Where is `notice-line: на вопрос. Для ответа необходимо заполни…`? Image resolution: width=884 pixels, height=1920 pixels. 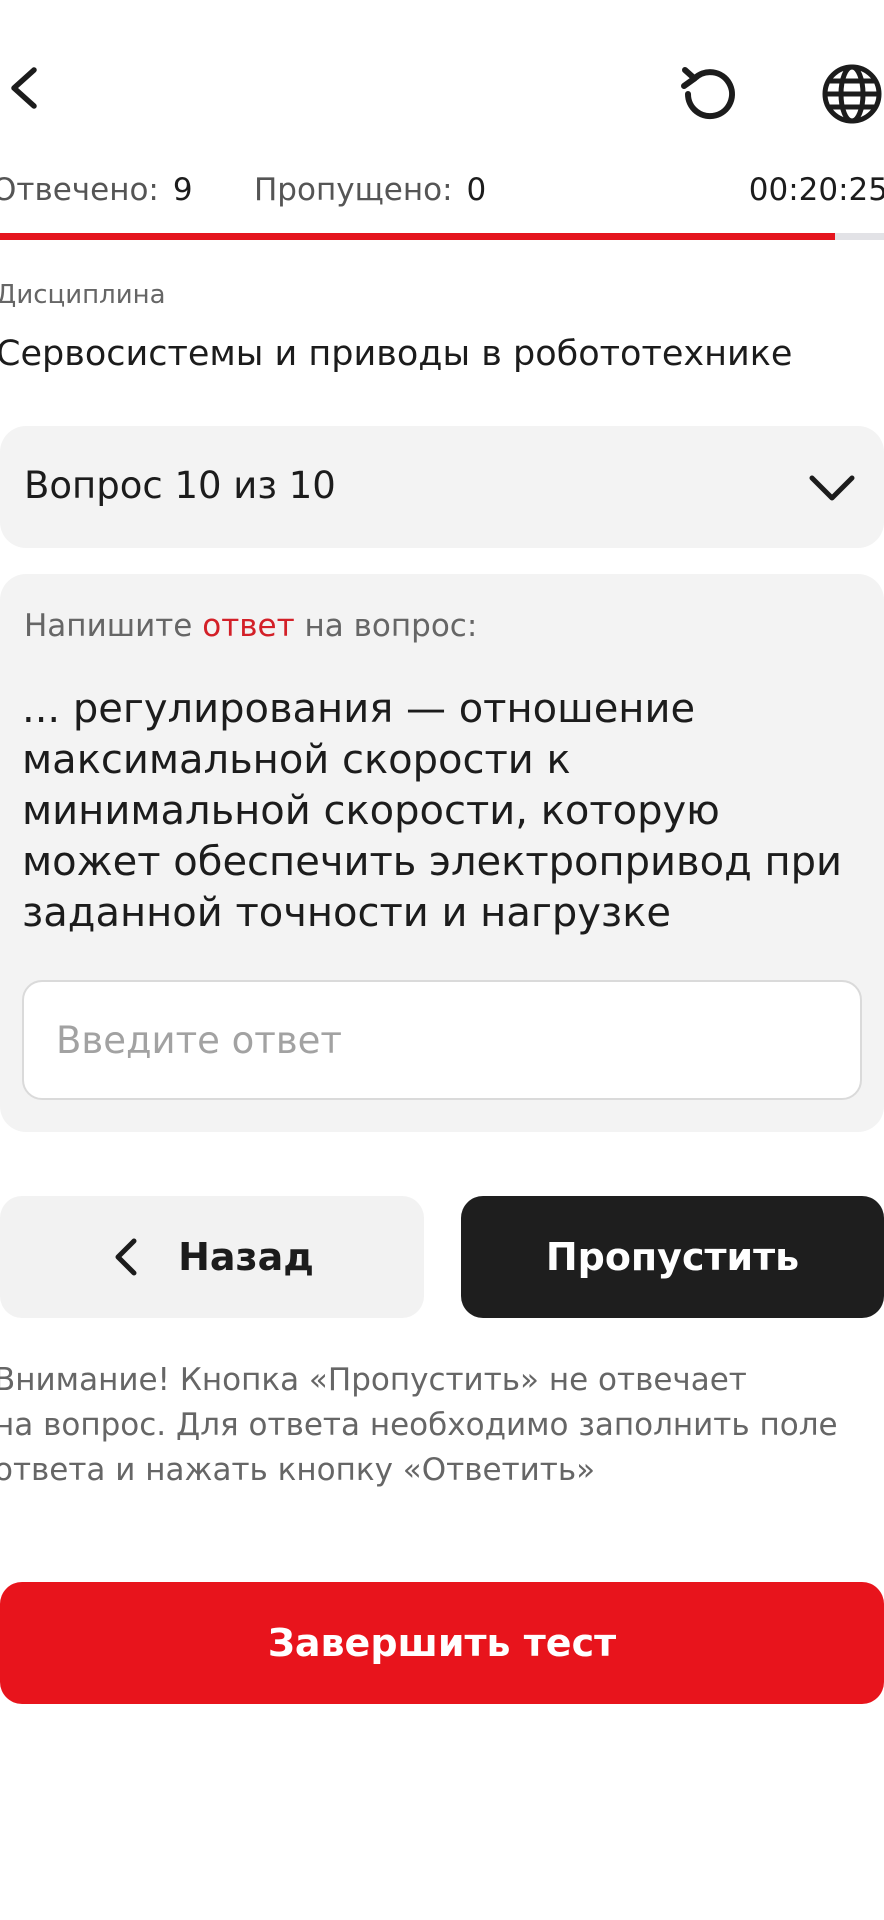
notice-line: на вопрос. Для ответа необходимо заполни… is located at coordinates (419, 1425).